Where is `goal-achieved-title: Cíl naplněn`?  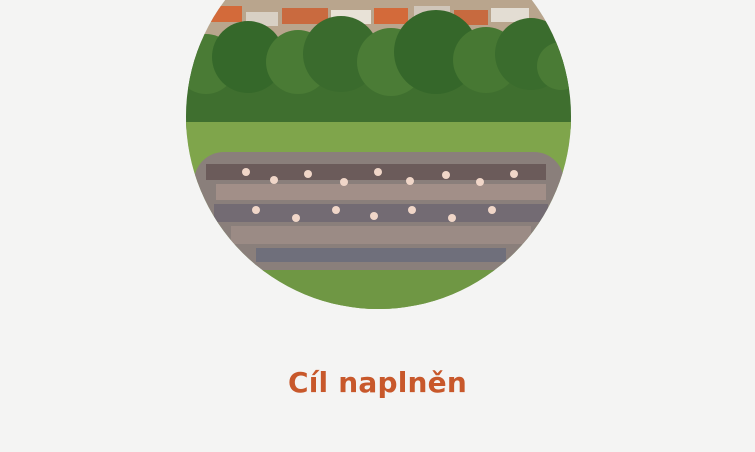
goal-achieved-title: Cíl naplněn is located at coordinates (377, 382).